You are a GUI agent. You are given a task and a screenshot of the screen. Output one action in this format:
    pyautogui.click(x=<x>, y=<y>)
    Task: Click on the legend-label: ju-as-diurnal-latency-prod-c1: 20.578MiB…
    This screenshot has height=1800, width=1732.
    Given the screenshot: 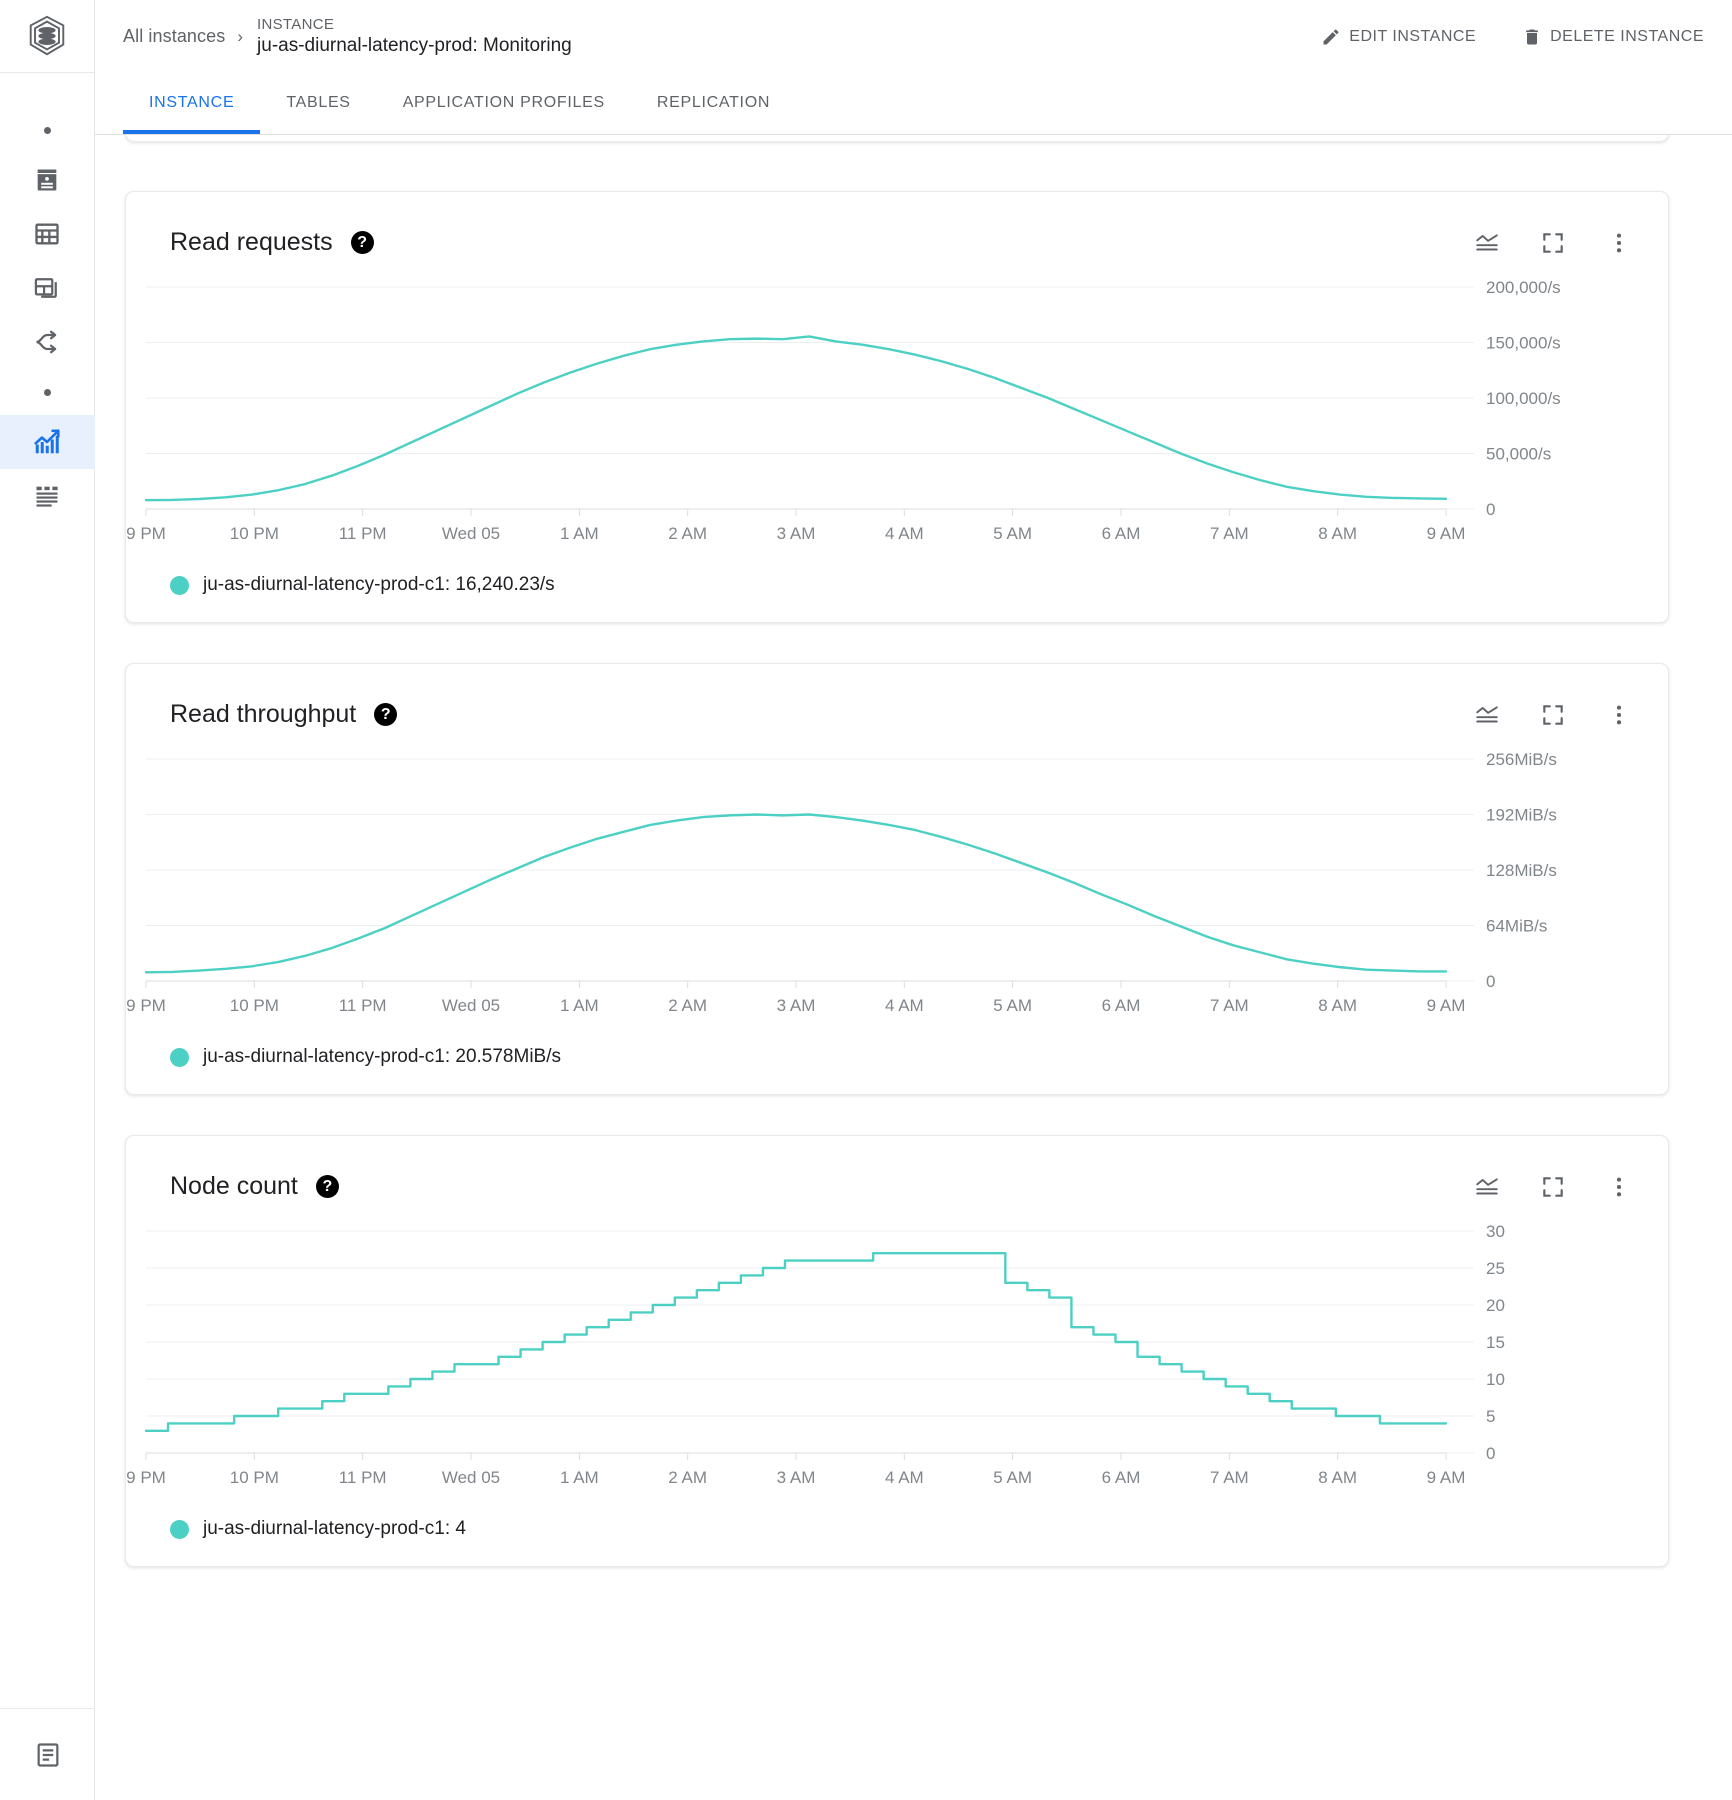 What is the action you would take?
    pyautogui.click(x=382, y=1057)
    